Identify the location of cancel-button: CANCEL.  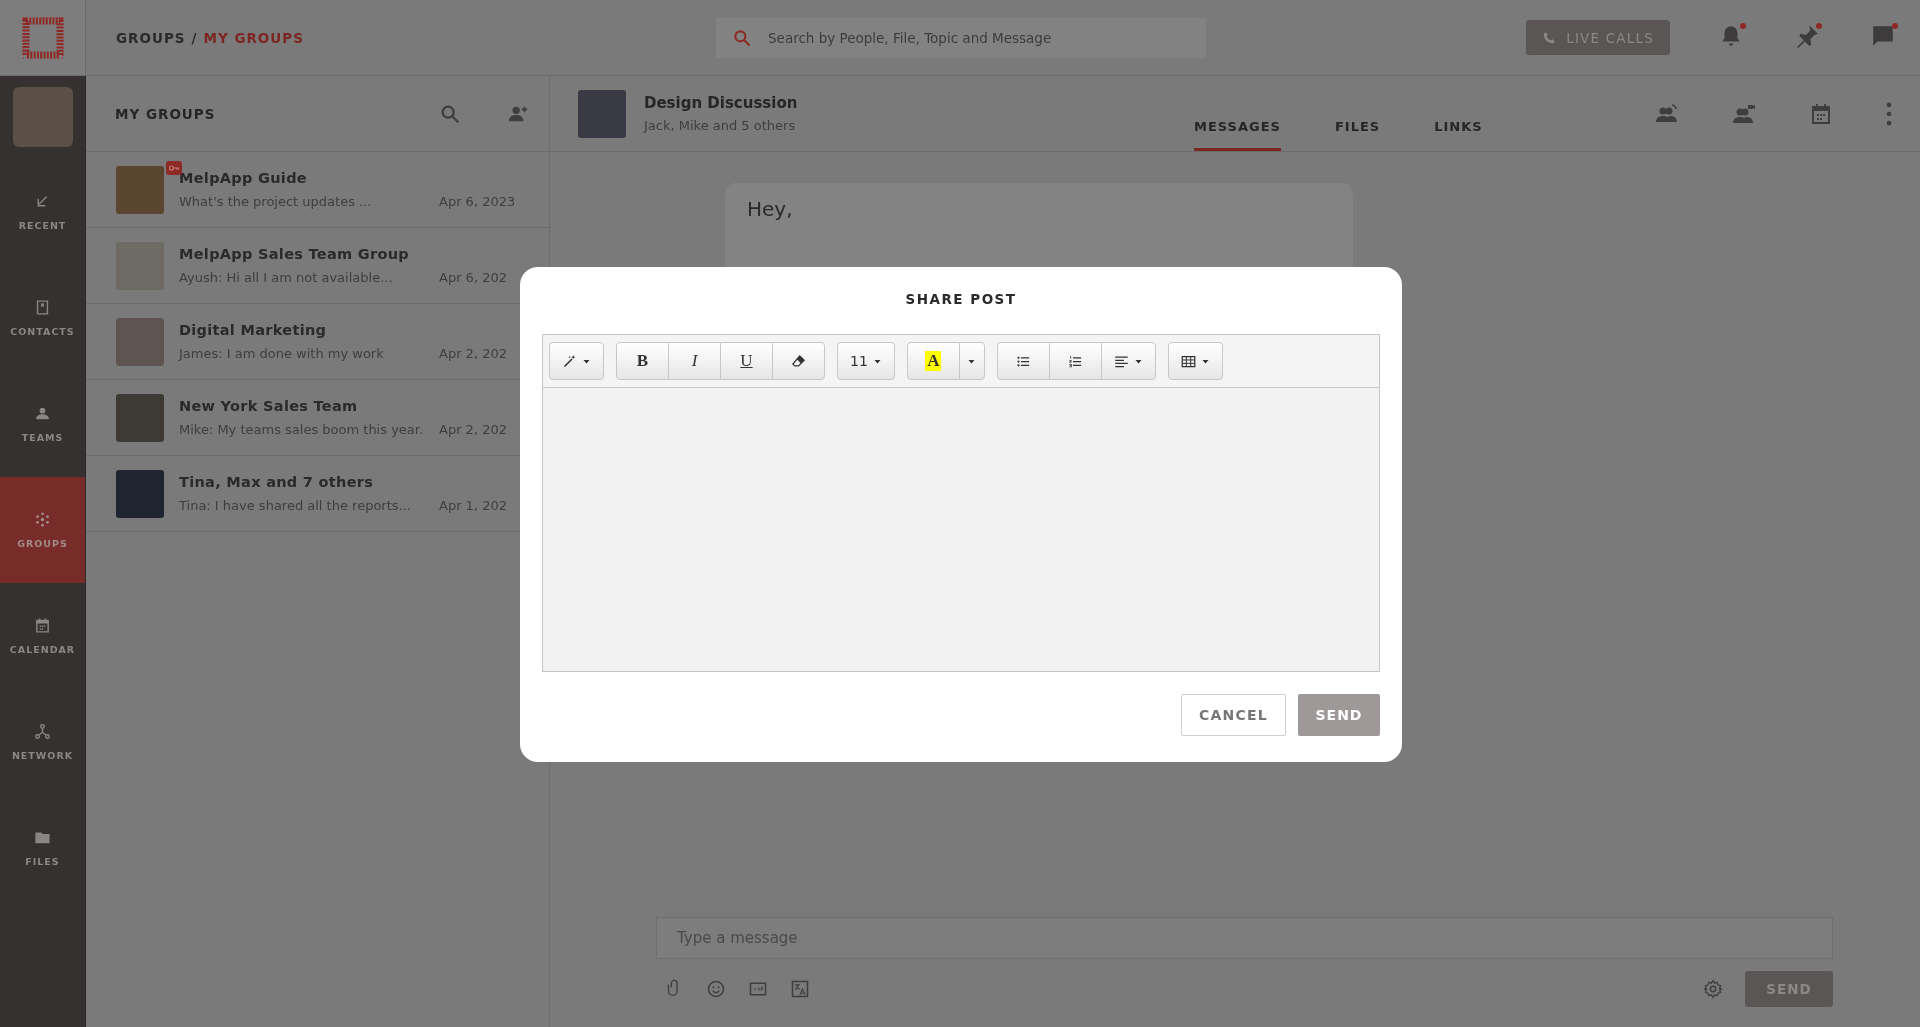
(1233, 715).